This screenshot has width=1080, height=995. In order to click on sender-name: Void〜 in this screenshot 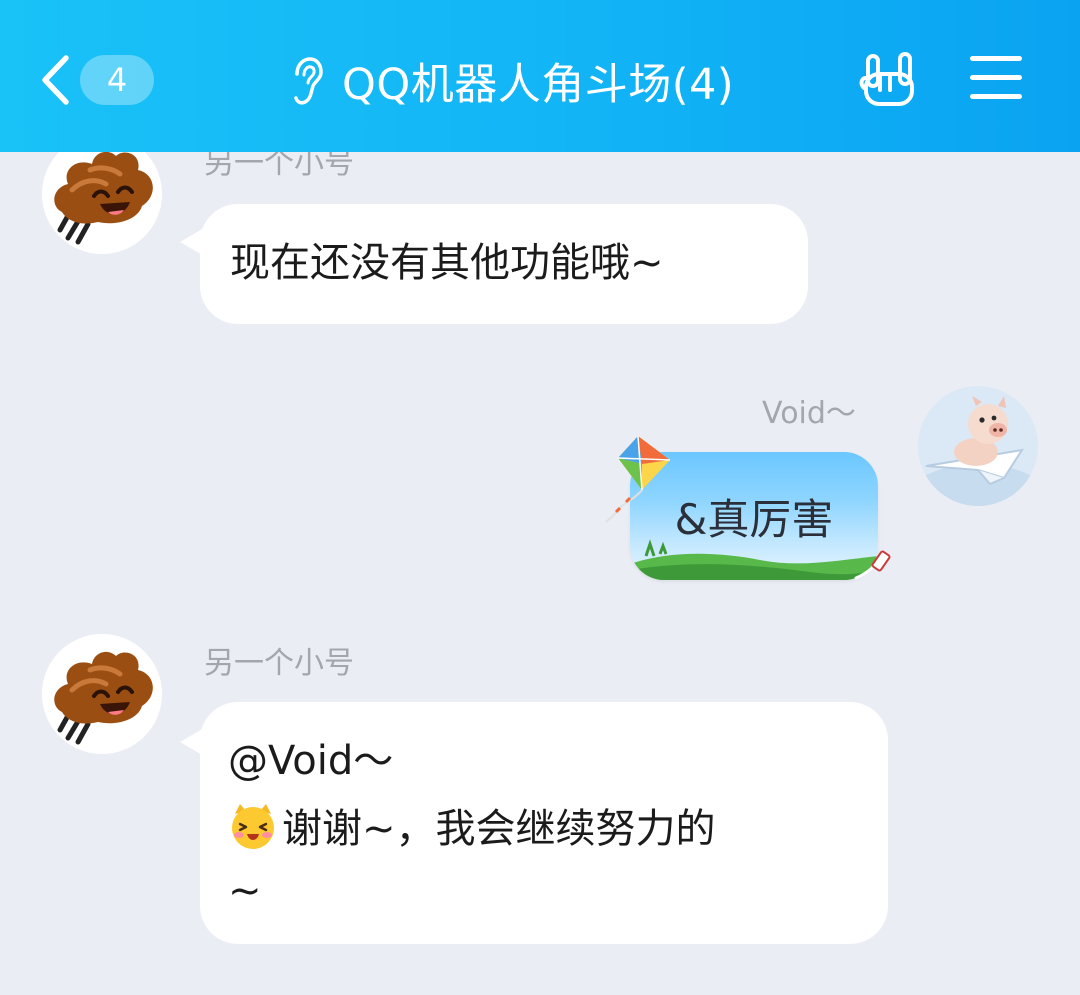, I will do `click(809, 413)`.